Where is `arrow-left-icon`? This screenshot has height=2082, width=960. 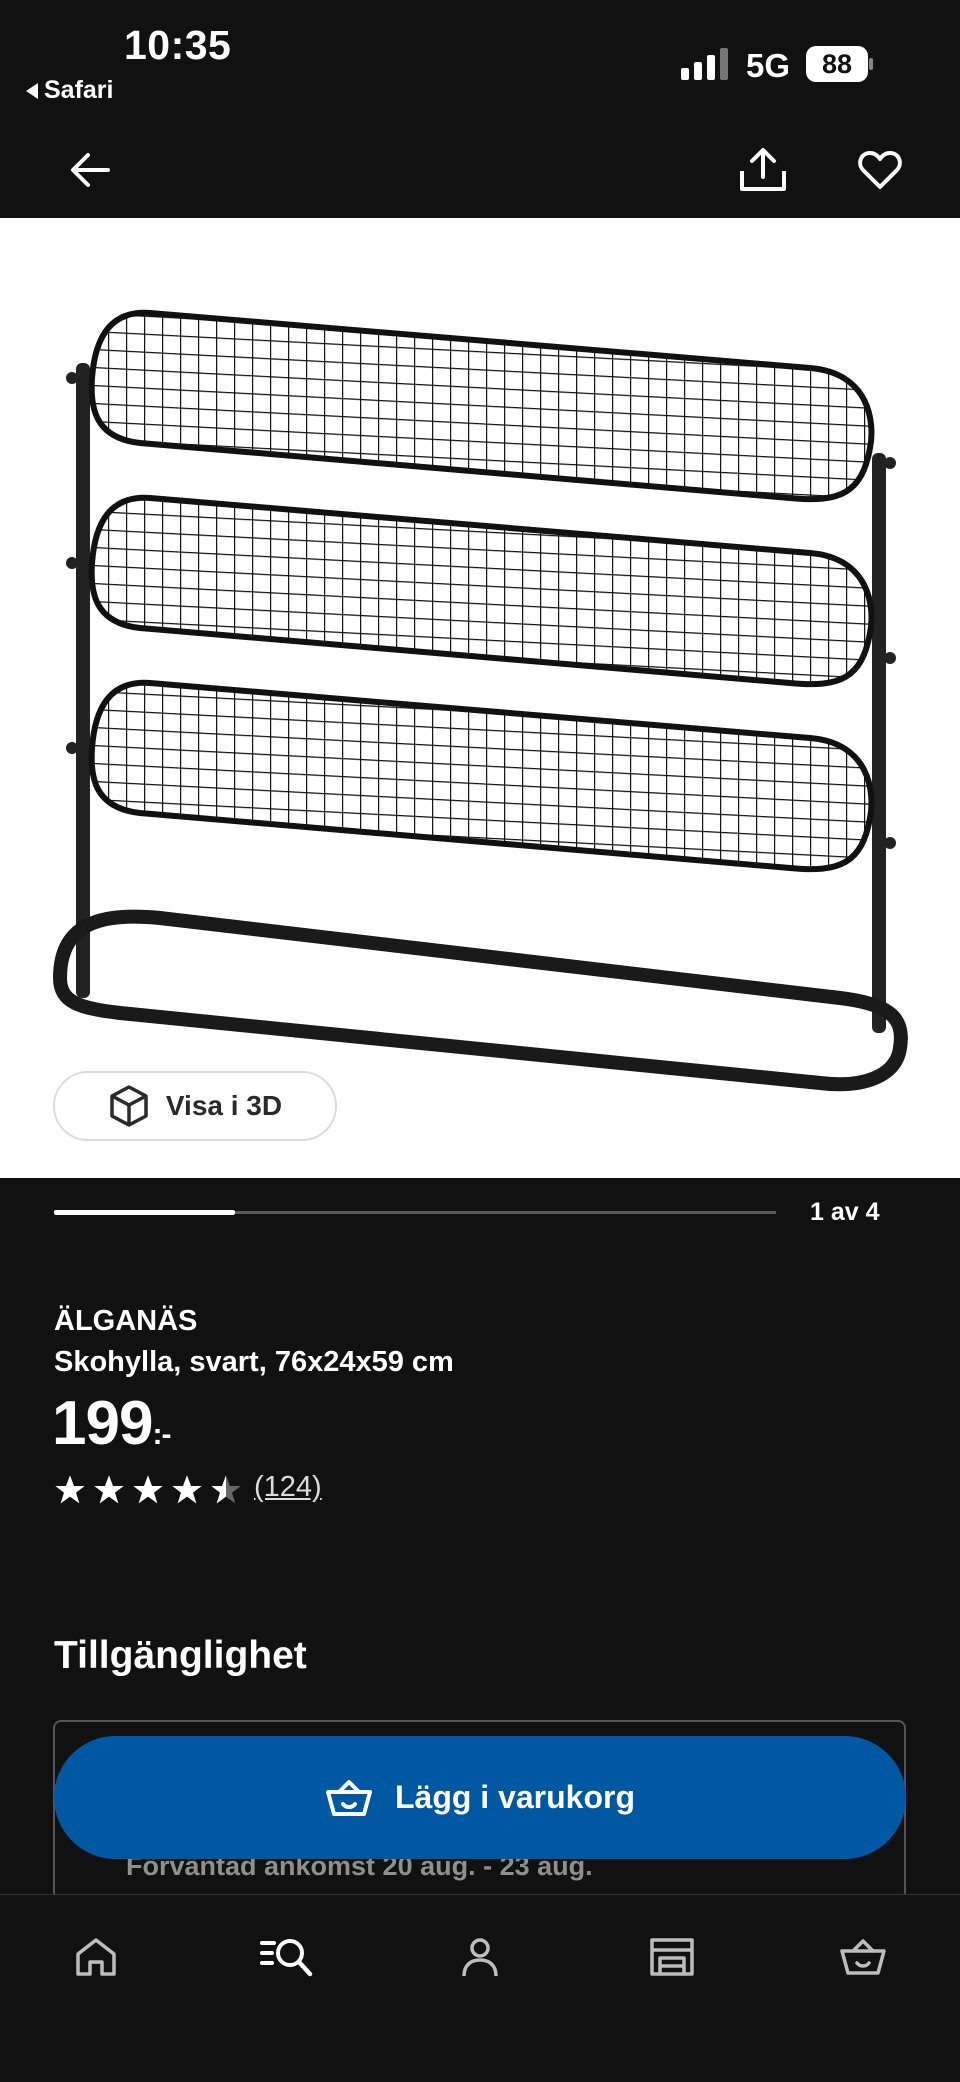 arrow-left-icon is located at coordinates (90, 170).